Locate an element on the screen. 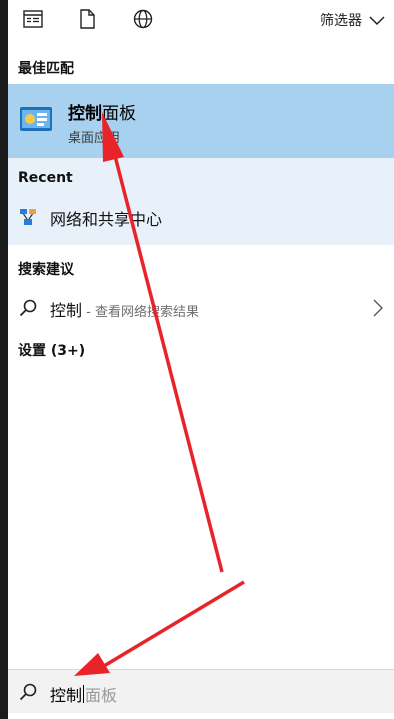 This screenshot has width=394, height=719. search-suggestion-row: 控制 - 查看网络搜索结果 is located at coordinates (201, 309).